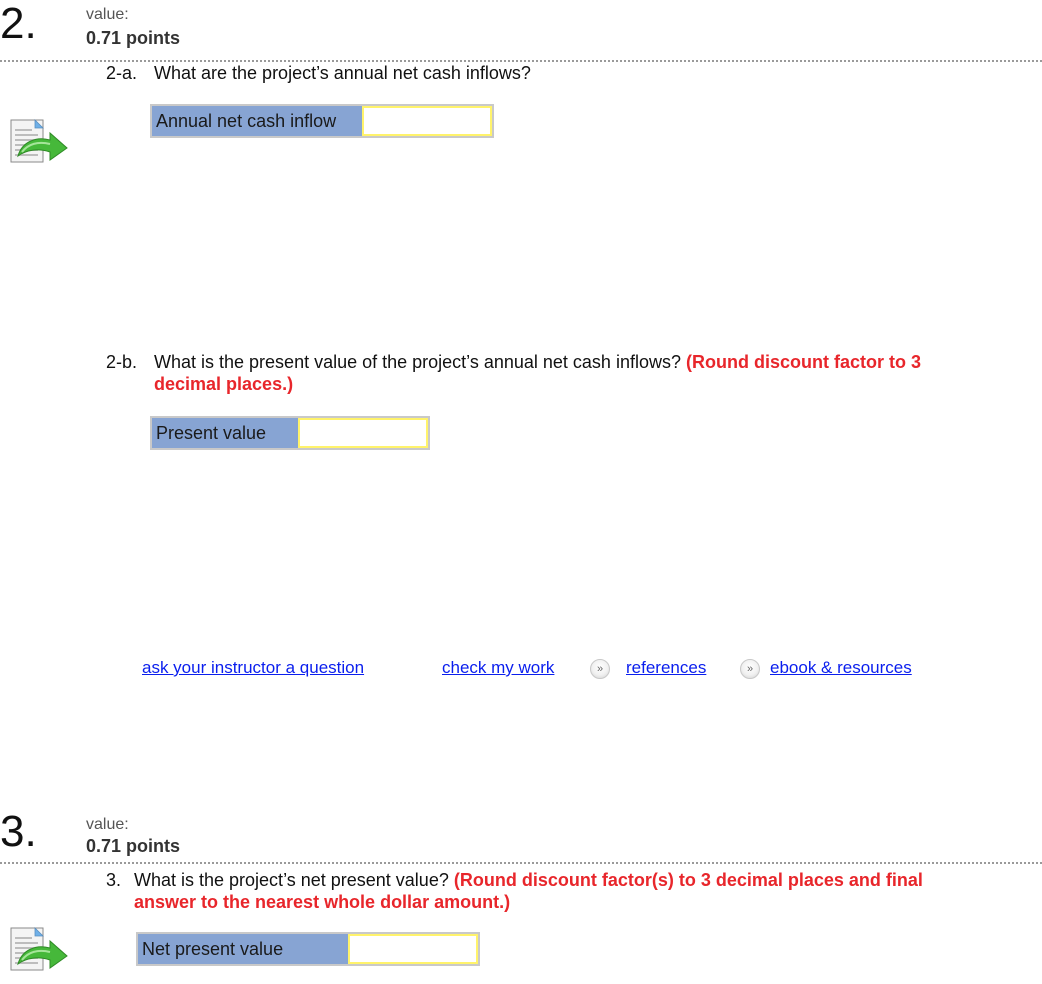 Image resolution: width=1042 pixels, height=984 pixels. Describe the element at coordinates (224, 384) in the screenshot. I see `question-2b-hint-line2: decimal places.)` at that location.